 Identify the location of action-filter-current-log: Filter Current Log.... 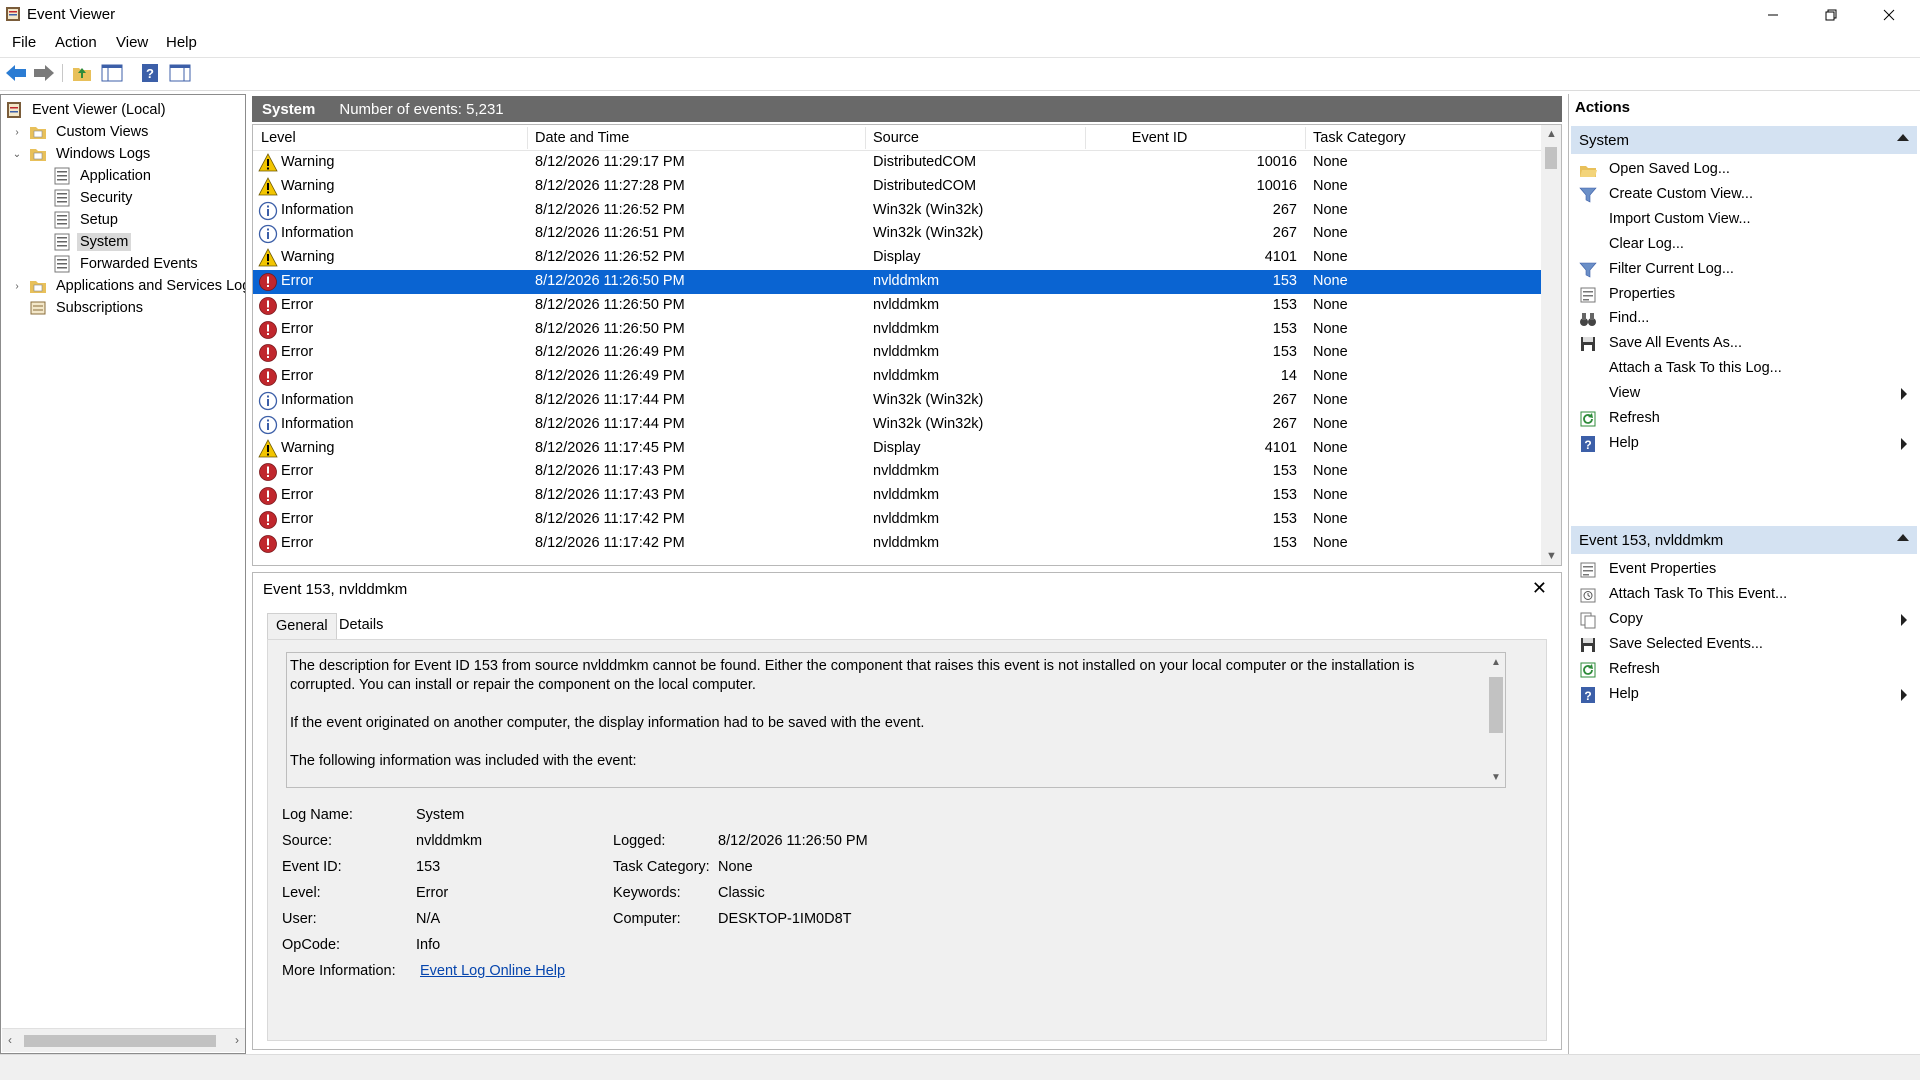
(1744, 270).